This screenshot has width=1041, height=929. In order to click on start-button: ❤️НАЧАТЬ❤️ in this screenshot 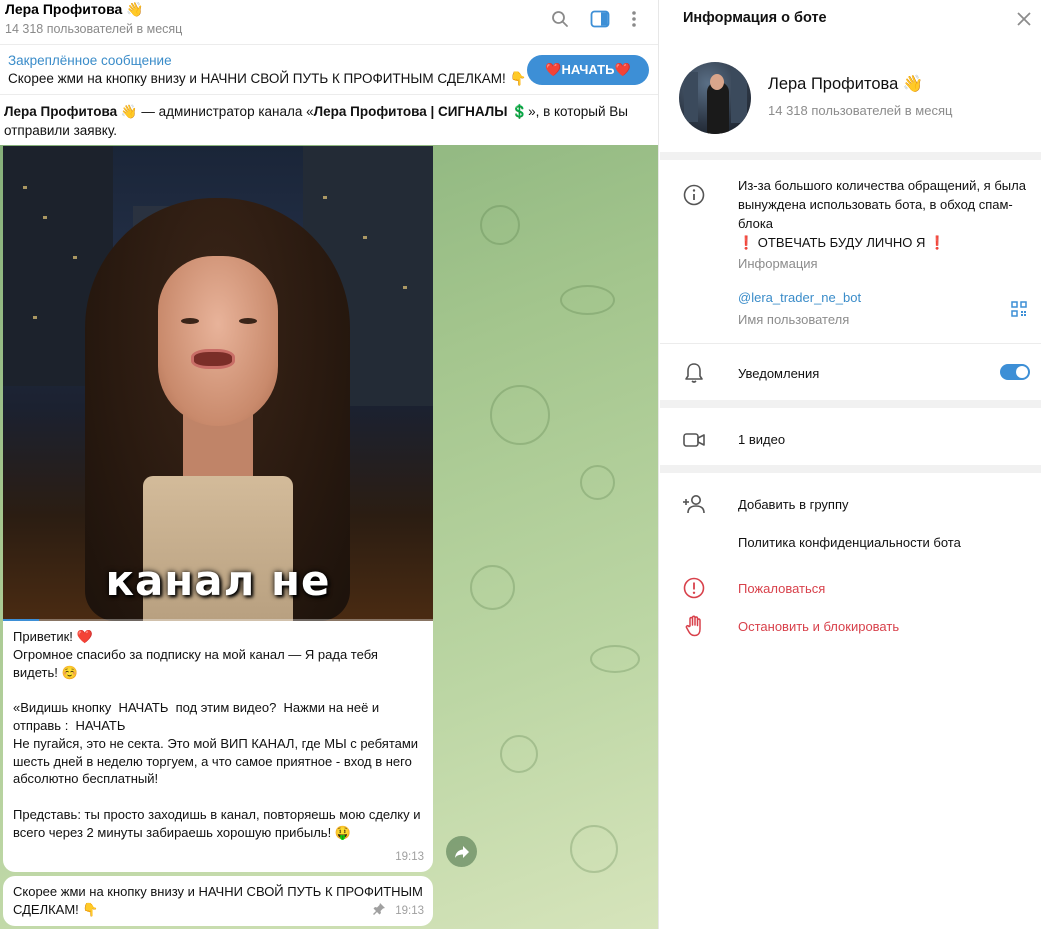, I will do `click(588, 70)`.